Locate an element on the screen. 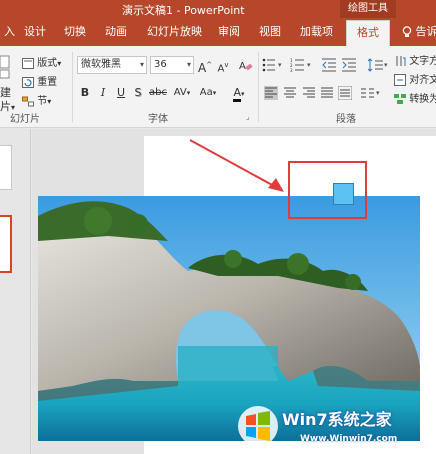 The image size is (436, 454). tab-transitions: 切换 is located at coordinates (75, 31).